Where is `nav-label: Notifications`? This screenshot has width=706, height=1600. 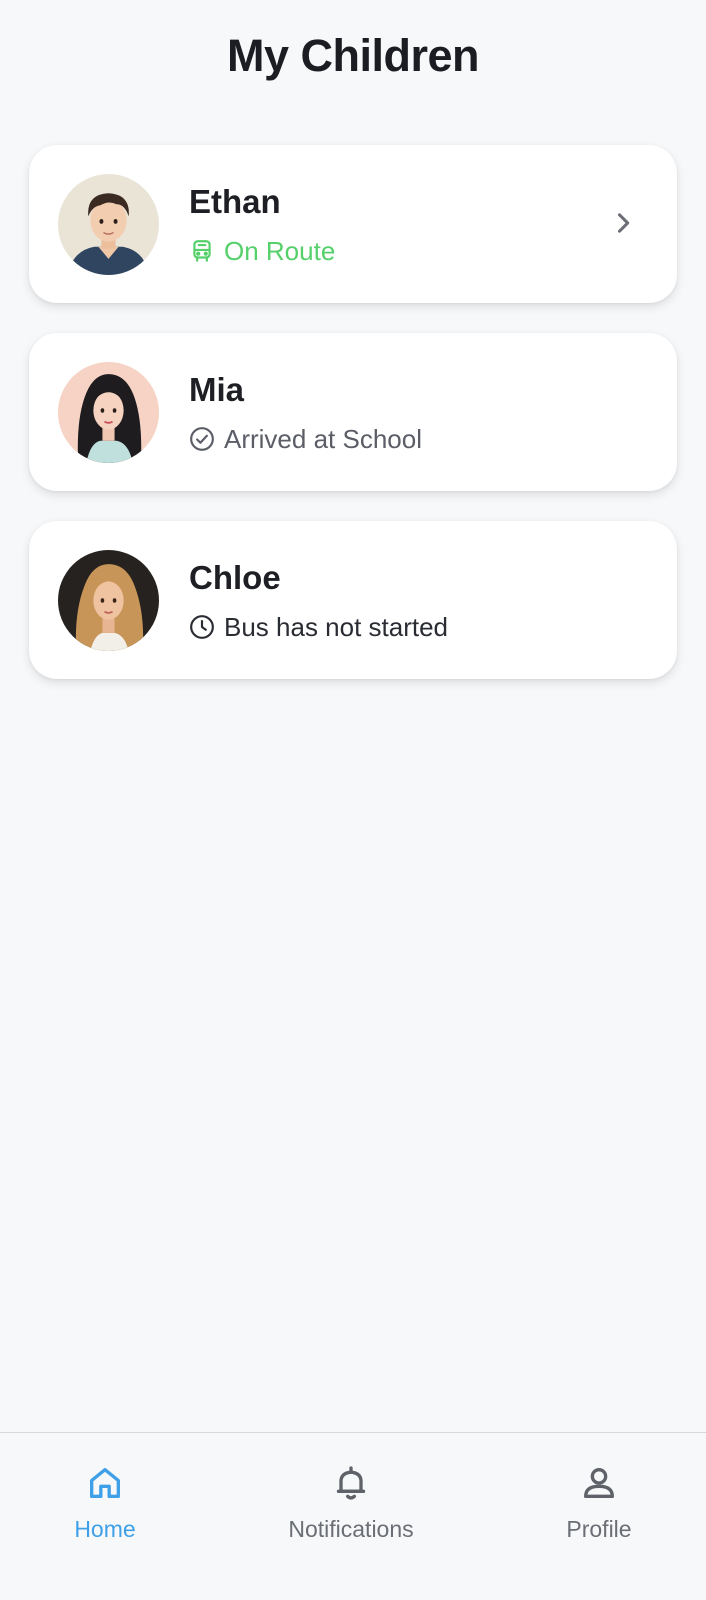
nav-label: Notifications is located at coordinates (351, 1529).